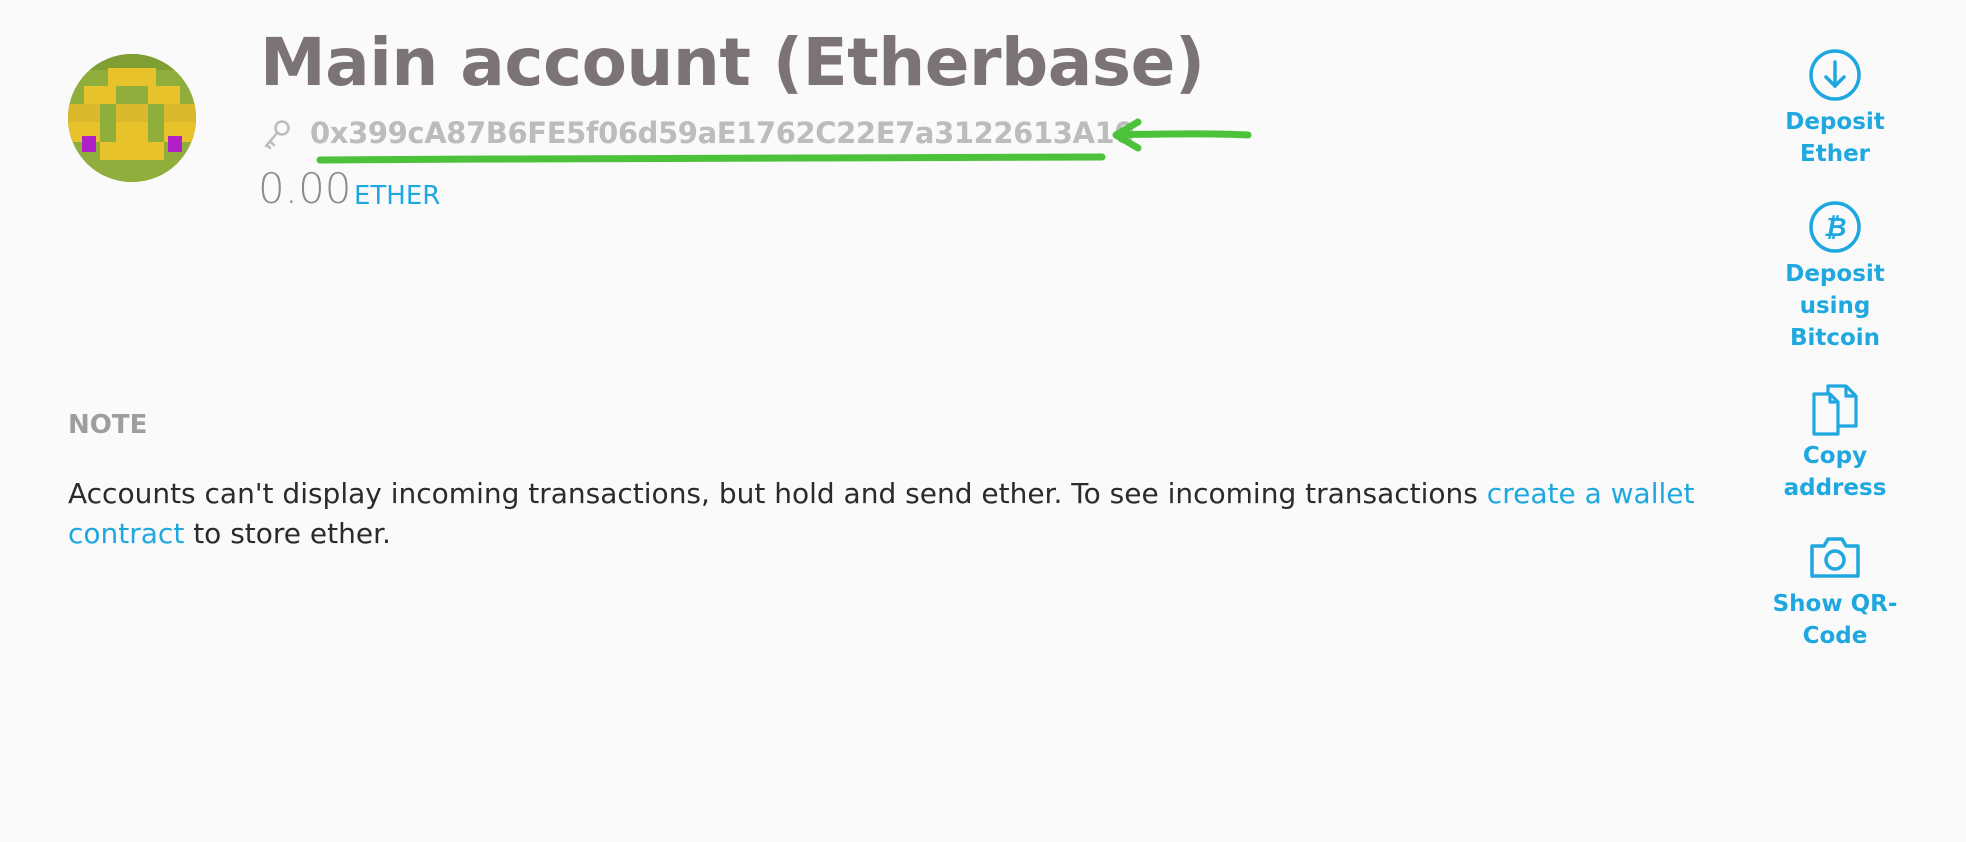  I want to click on deposit-ether-label: Deposit Ether, so click(1835, 138).